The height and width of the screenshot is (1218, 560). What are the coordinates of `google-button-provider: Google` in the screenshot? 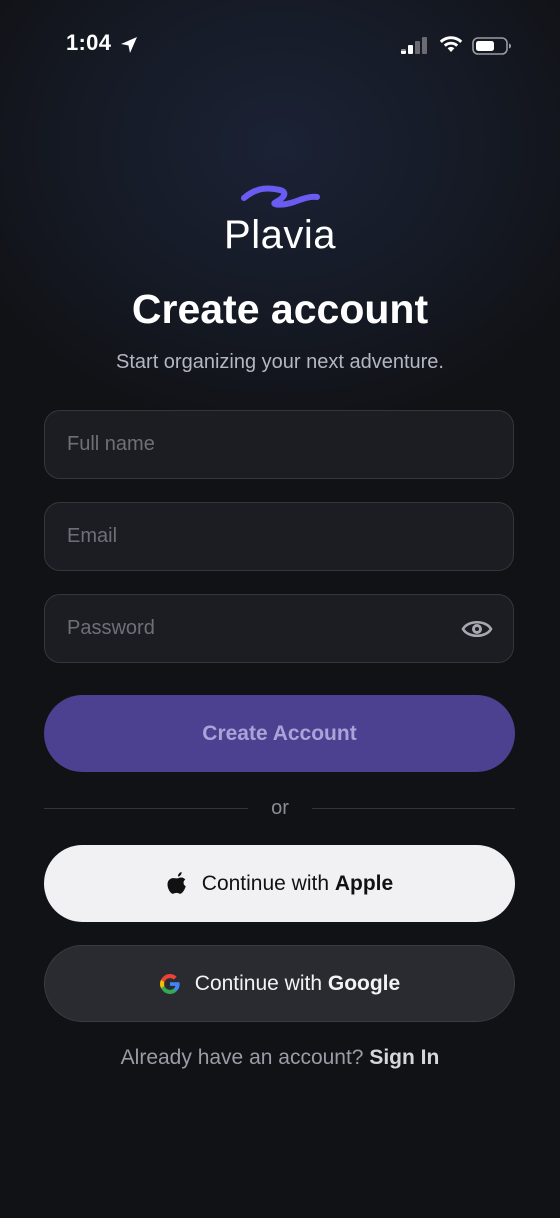 It's located at (364, 983).